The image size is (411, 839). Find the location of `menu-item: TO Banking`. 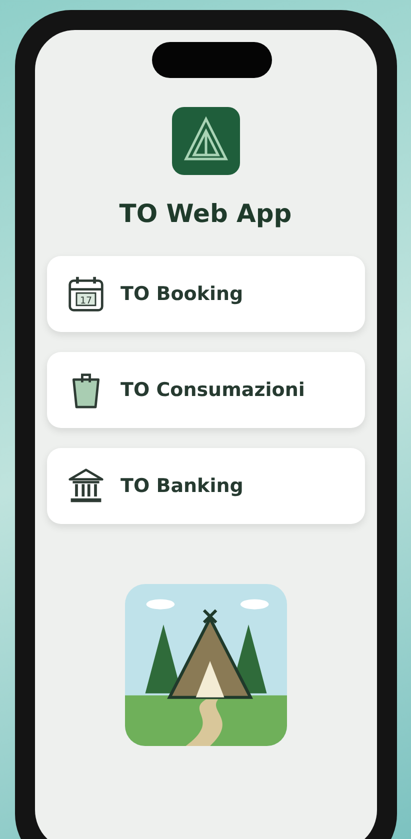

menu-item: TO Banking is located at coordinates (205, 486).